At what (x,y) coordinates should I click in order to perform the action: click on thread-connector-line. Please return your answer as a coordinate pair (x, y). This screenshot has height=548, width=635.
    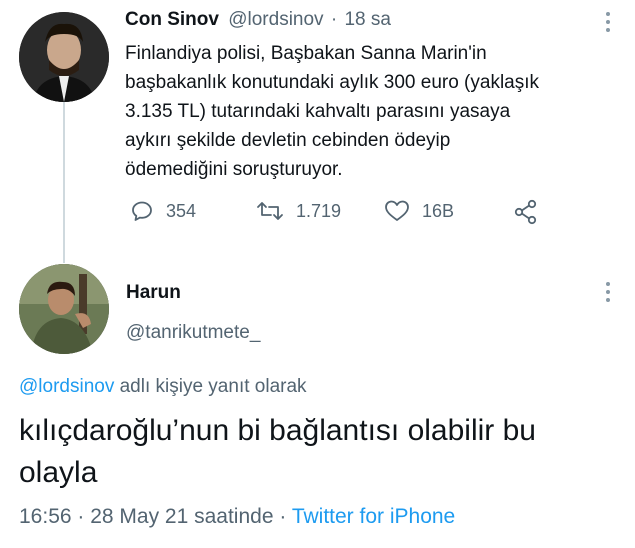
    Looking at the image, I should click on (64, 181).